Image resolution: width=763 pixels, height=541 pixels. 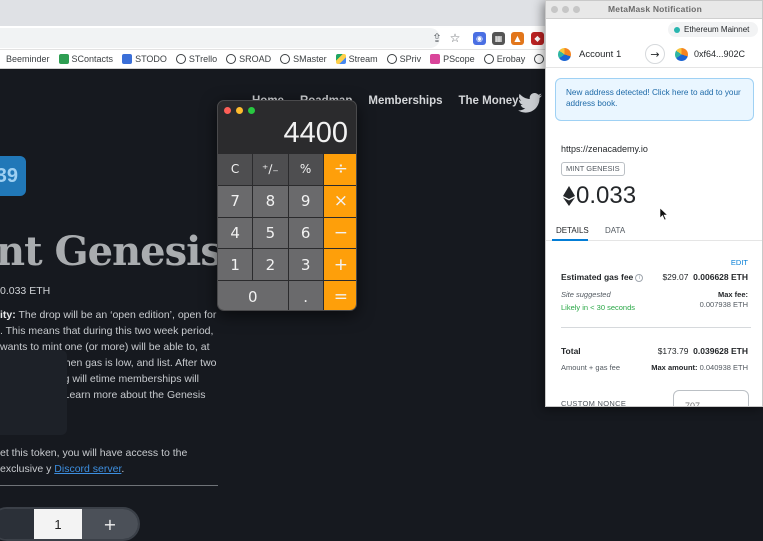 I want to click on bookmark-item: Erobay, so click(x=504, y=59).